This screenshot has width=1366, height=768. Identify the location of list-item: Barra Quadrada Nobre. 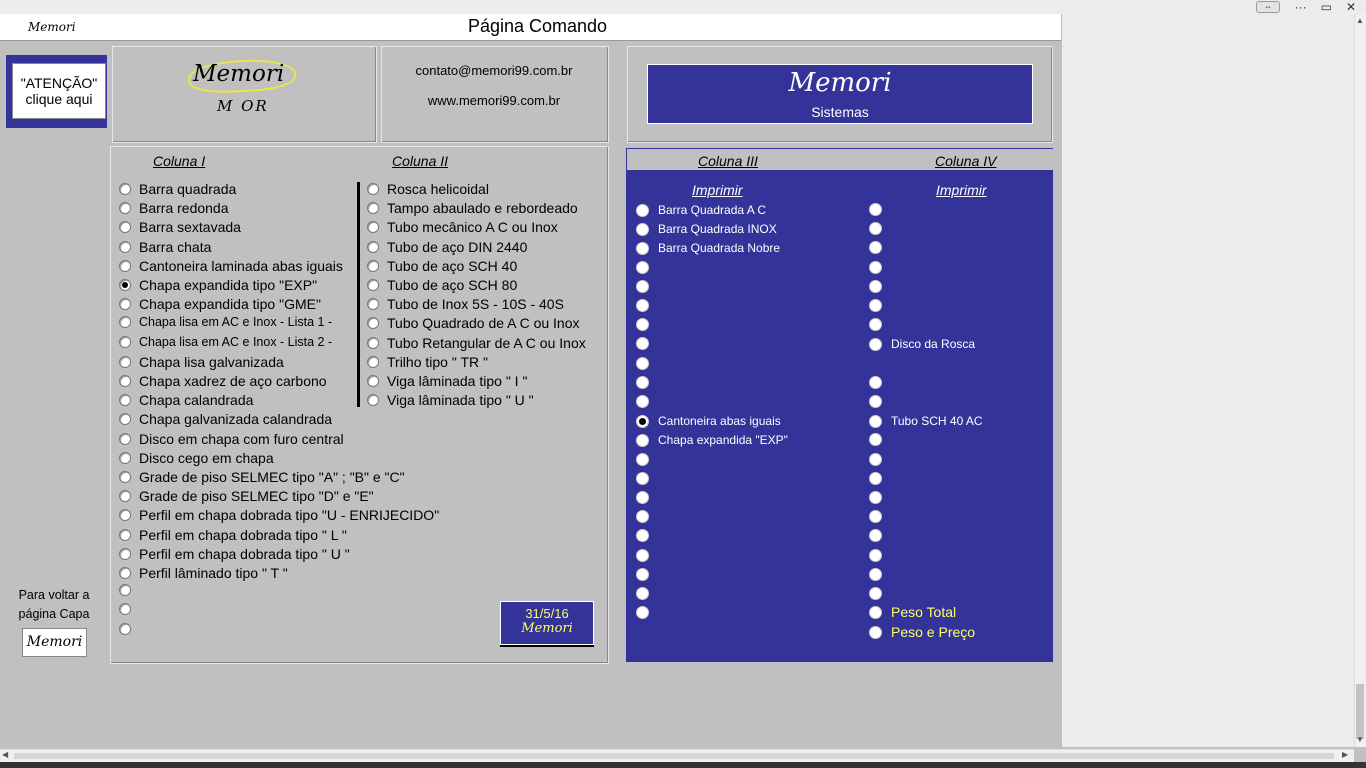
(708, 248).